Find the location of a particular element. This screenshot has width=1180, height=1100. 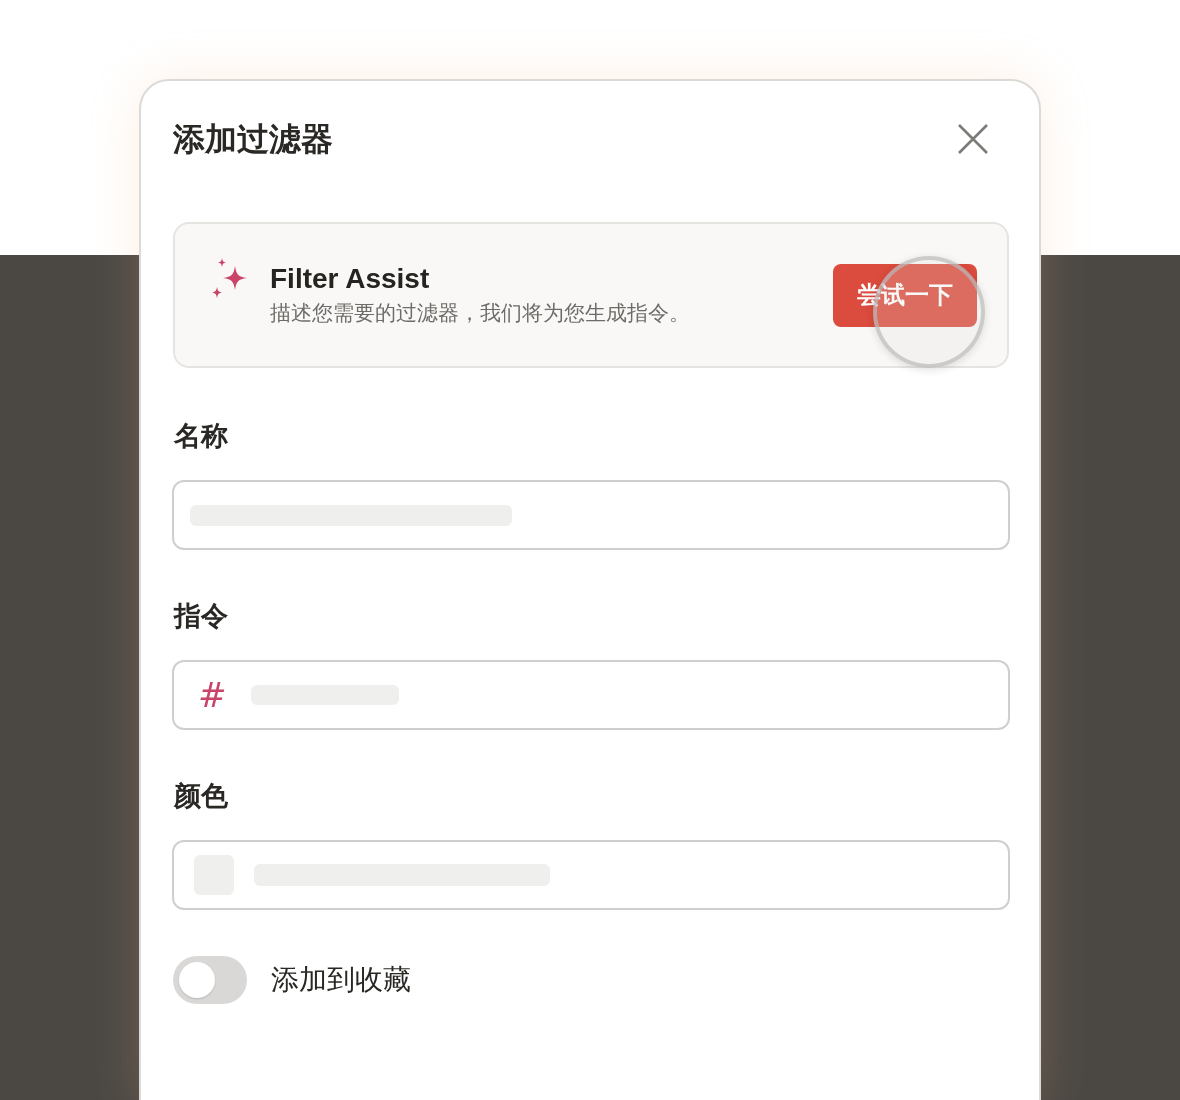

try-button: 尝试一下 is located at coordinates (905, 295).